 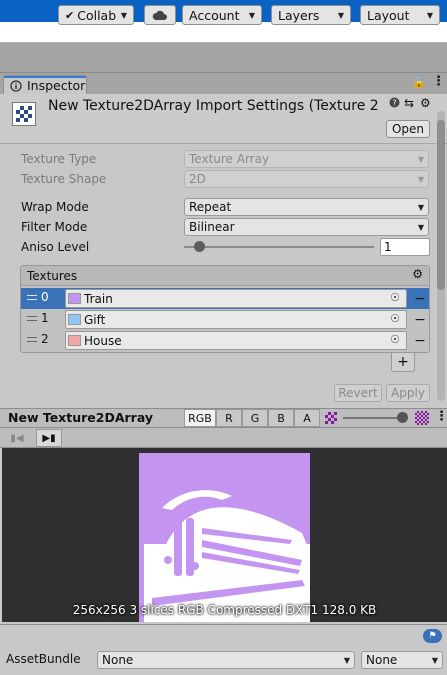 I want to click on preview-title: New Texture2DArray, so click(x=81, y=417).